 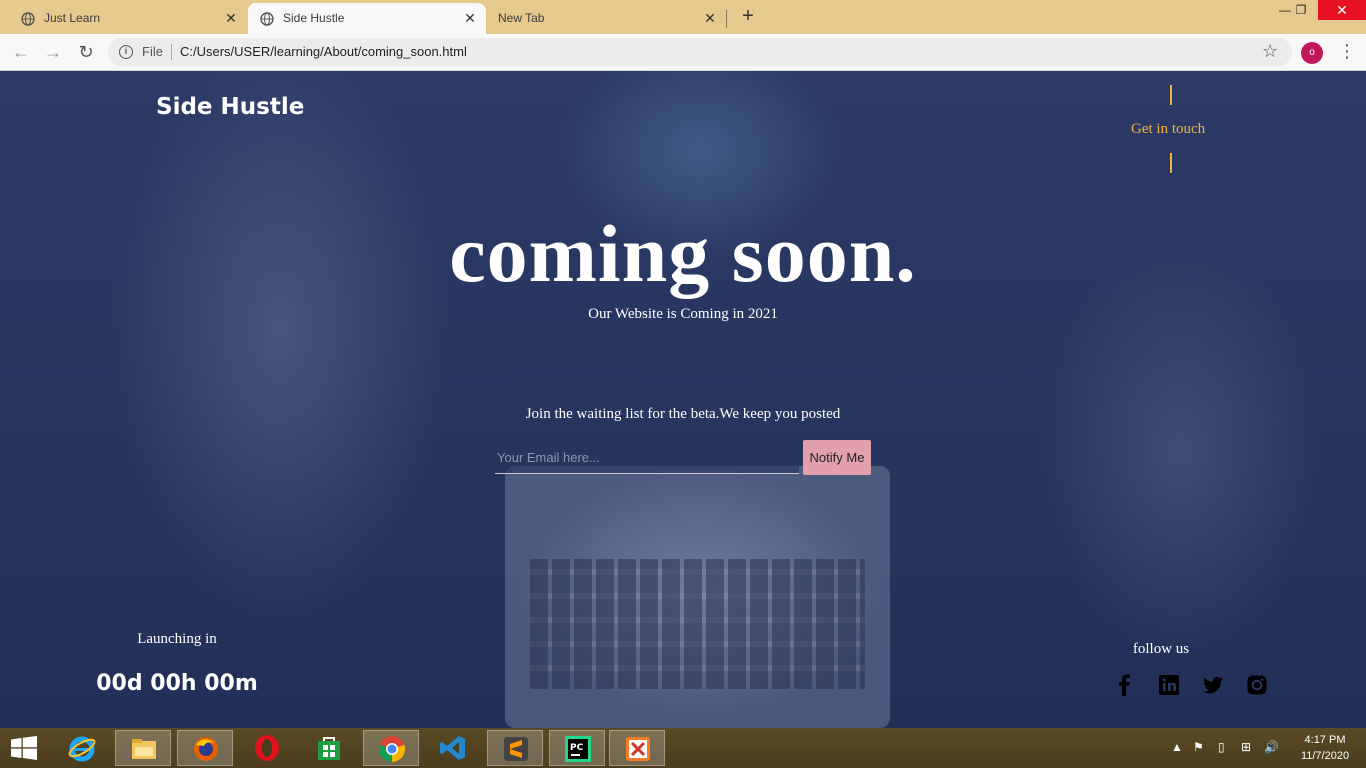 I want to click on file-explorer-icon, so click(x=144, y=749).